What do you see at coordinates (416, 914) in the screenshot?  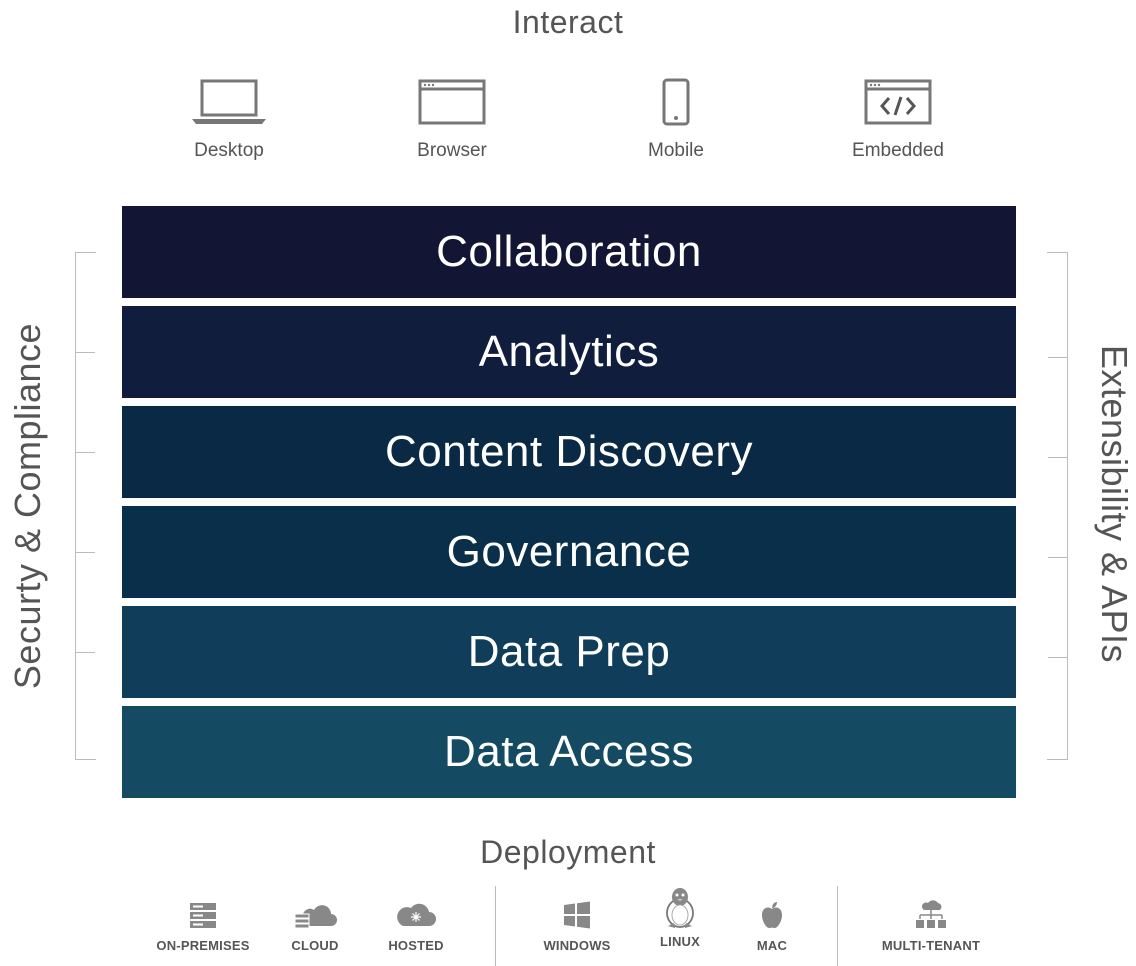 I see `hosted-cloud-icon` at bounding box center [416, 914].